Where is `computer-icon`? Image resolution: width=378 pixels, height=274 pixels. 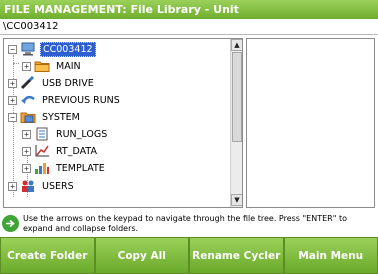
computer-icon is located at coordinates (28, 49).